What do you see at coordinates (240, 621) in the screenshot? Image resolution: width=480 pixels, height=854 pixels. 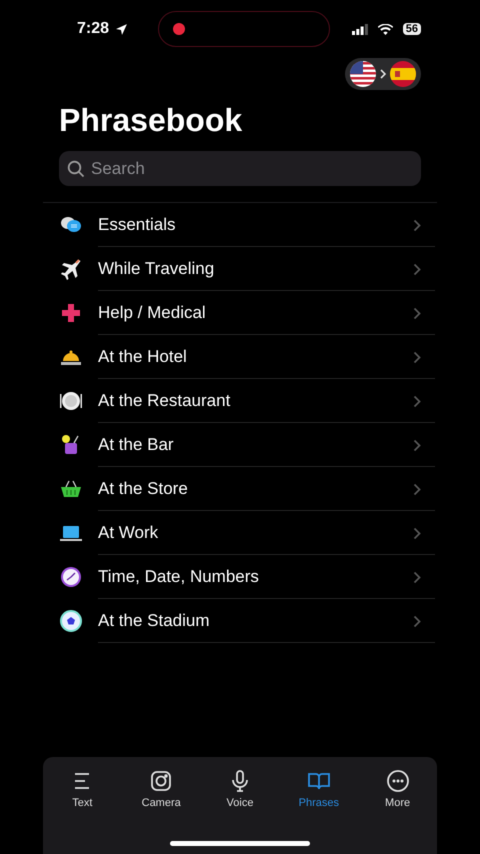 I see `category-row: At the Stadium` at bounding box center [240, 621].